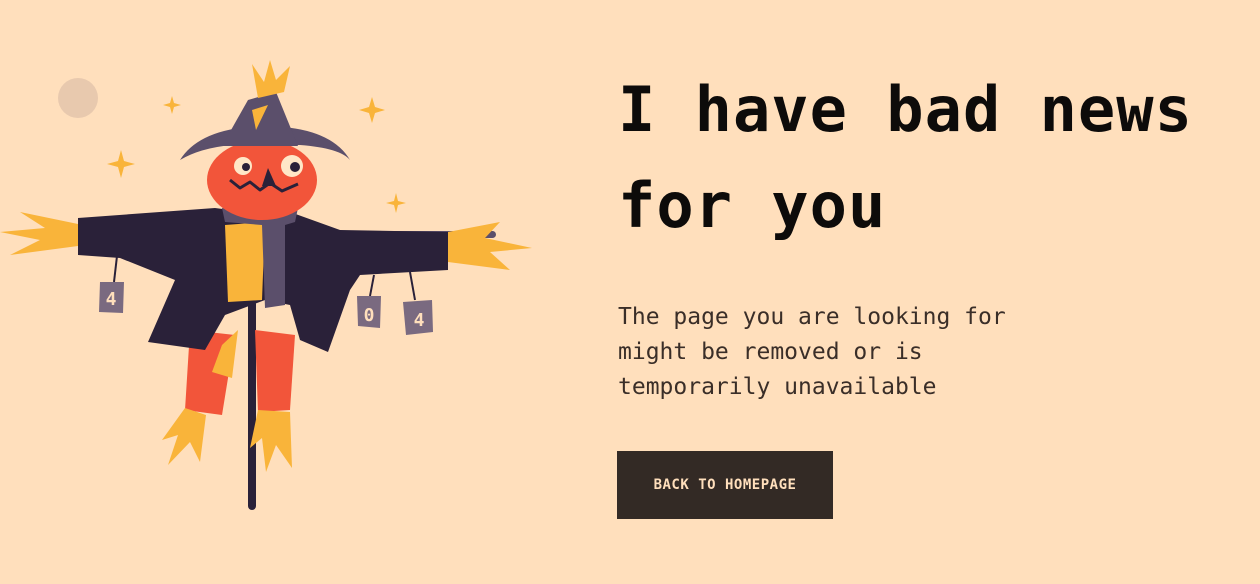 This screenshot has width=1260, height=584. What do you see at coordinates (246, 167) in the screenshot?
I see `left-pupil` at bounding box center [246, 167].